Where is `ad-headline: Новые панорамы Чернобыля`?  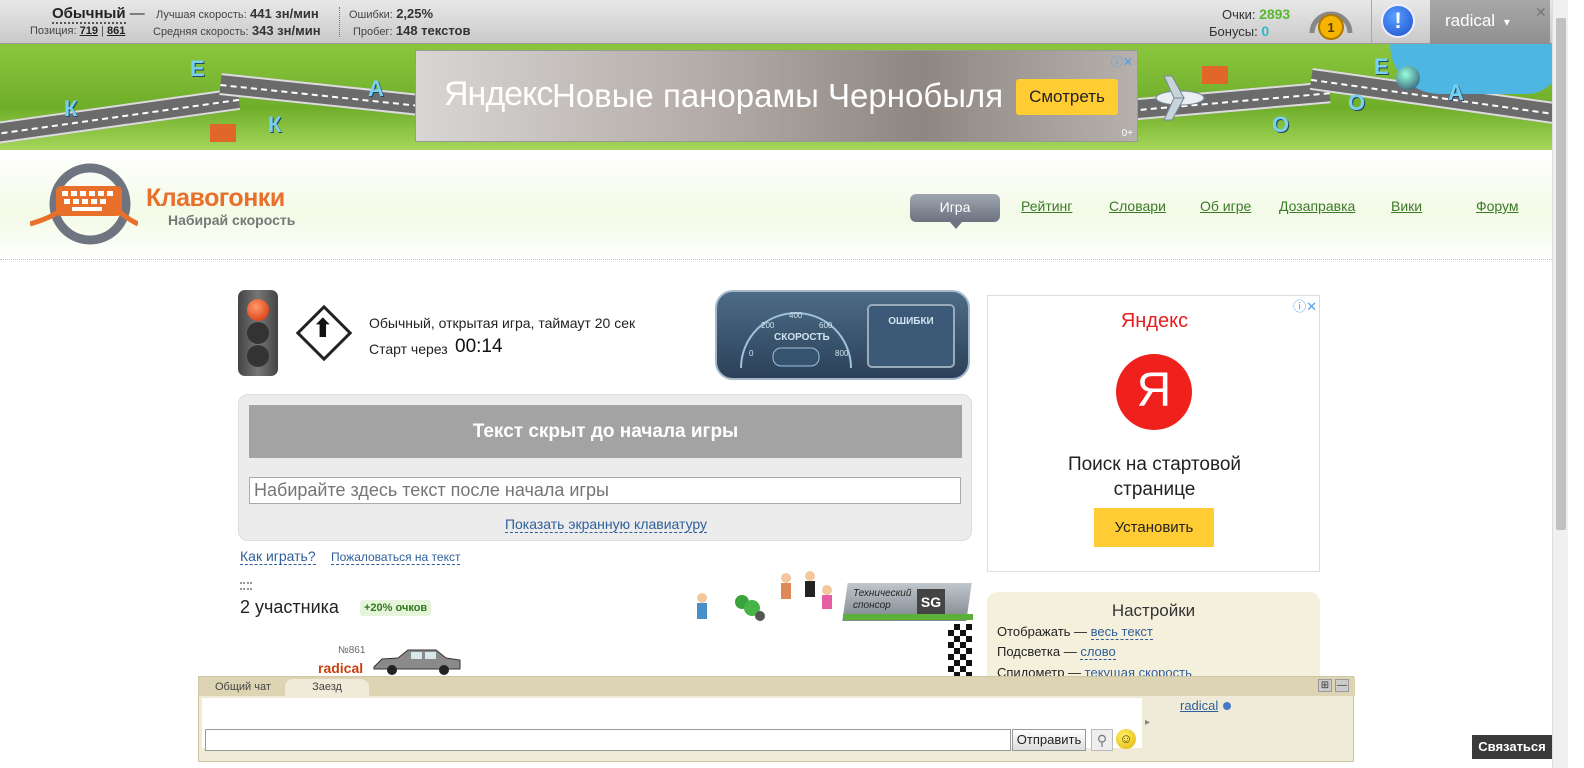
ad-headline: Новые панорамы Чернобыля is located at coordinates (777, 96).